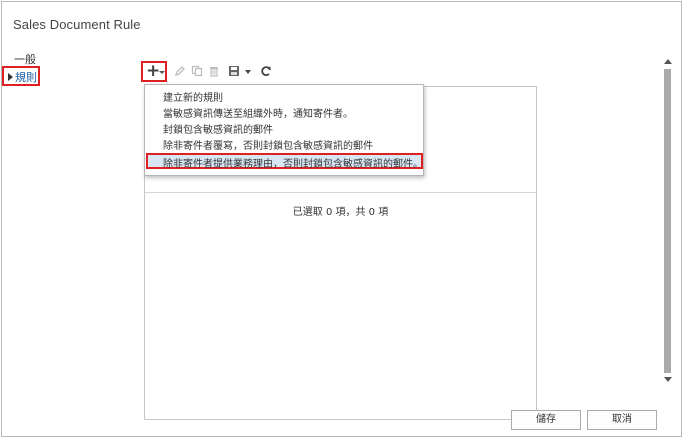 The image size is (684, 439). I want to click on menu-item-notify-sender: 當敏感資訊傳送至組織外時，通知寄件者。, so click(258, 112).